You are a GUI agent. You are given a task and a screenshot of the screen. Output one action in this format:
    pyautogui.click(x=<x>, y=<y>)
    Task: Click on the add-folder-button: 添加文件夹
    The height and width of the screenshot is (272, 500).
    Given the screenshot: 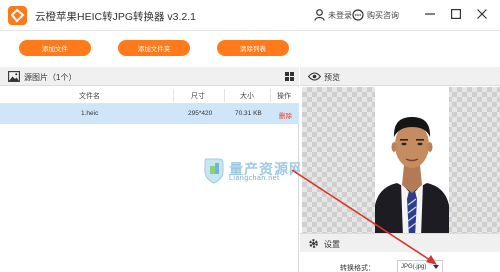 What is the action you would take?
    pyautogui.click(x=154, y=48)
    